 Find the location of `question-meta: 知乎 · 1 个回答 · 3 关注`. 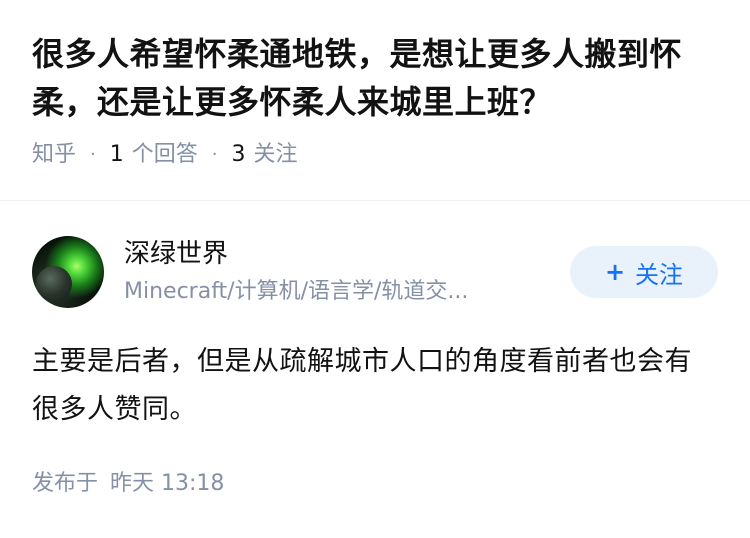

question-meta: 知乎 · 1 个回答 · 3 关注 is located at coordinates (375, 155).